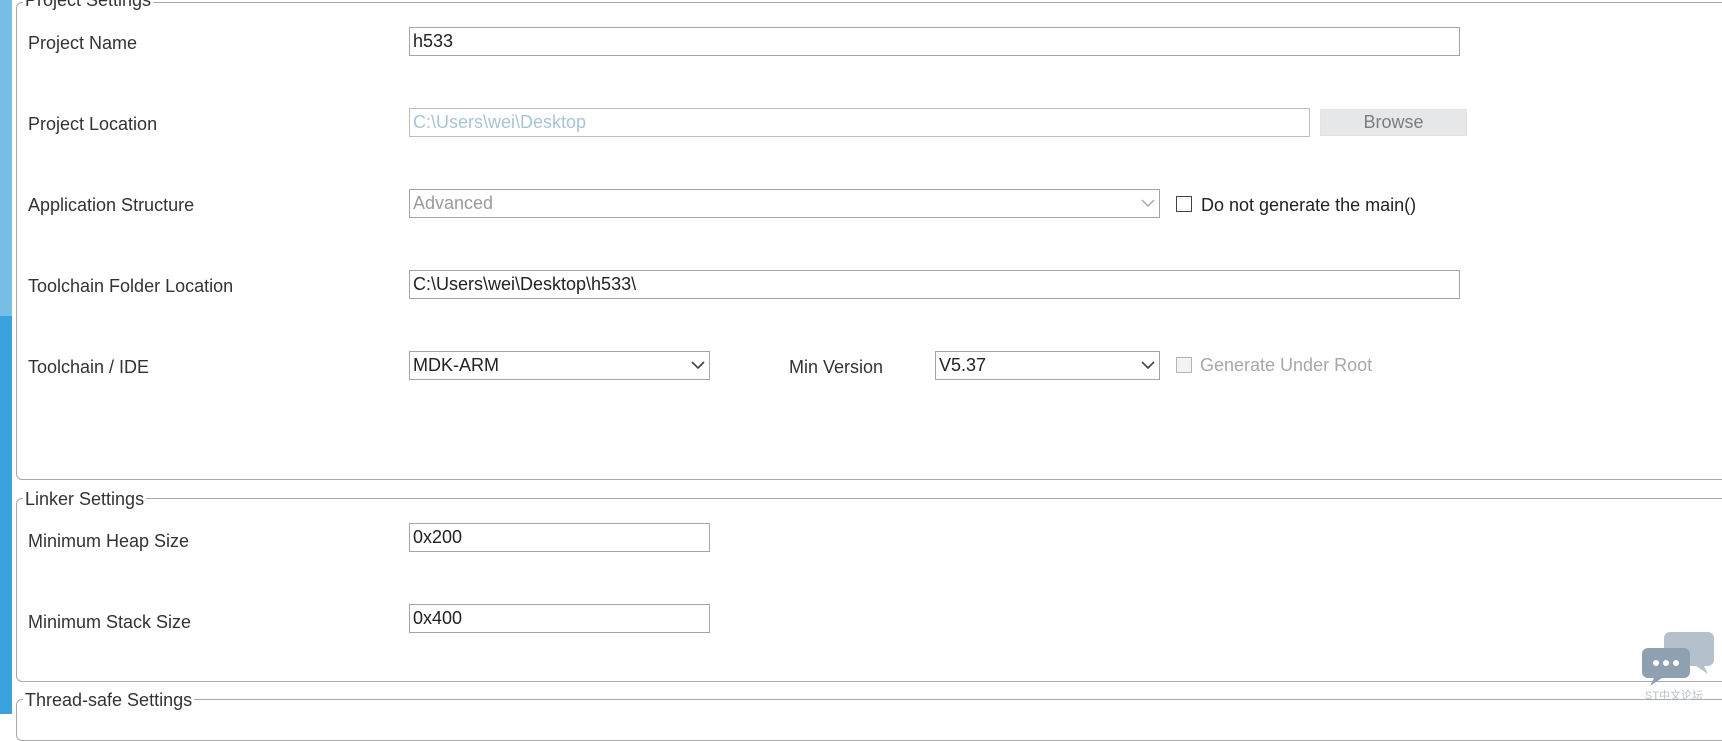  I want to click on application-structure-label: Application Structure, so click(111, 205).